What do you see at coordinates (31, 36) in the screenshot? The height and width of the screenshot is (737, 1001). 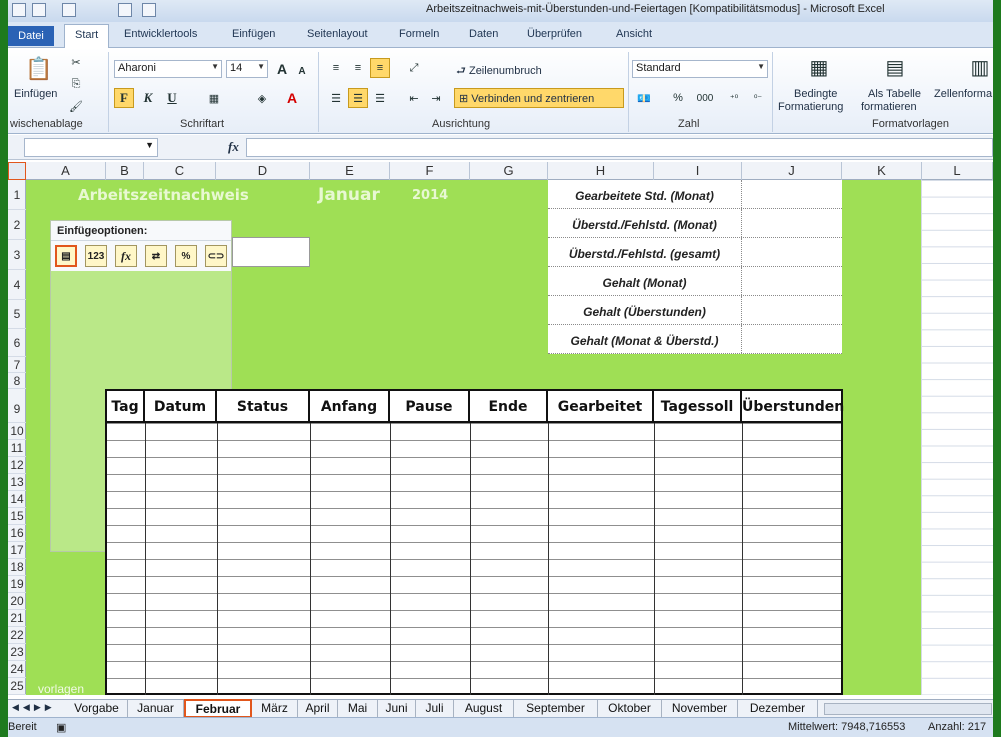 I see `tab-datei: Datei` at bounding box center [31, 36].